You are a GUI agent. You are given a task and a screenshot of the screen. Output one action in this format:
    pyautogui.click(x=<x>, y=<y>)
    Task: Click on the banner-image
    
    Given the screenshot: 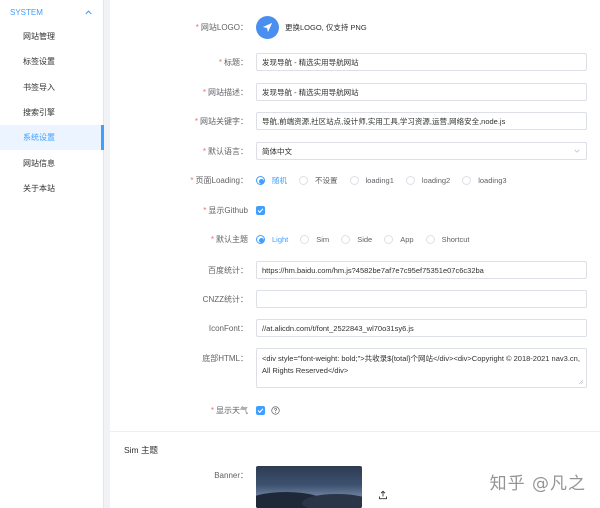 What is the action you would take?
    pyautogui.click(x=309, y=487)
    